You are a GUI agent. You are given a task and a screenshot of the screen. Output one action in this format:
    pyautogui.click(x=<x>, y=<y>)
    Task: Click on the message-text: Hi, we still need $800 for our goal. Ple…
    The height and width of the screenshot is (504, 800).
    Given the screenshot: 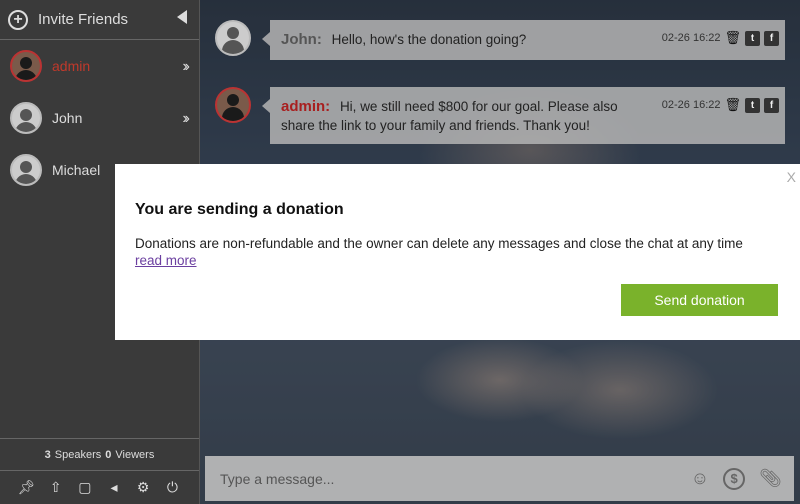 What is the action you would take?
    pyautogui.click(x=449, y=116)
    